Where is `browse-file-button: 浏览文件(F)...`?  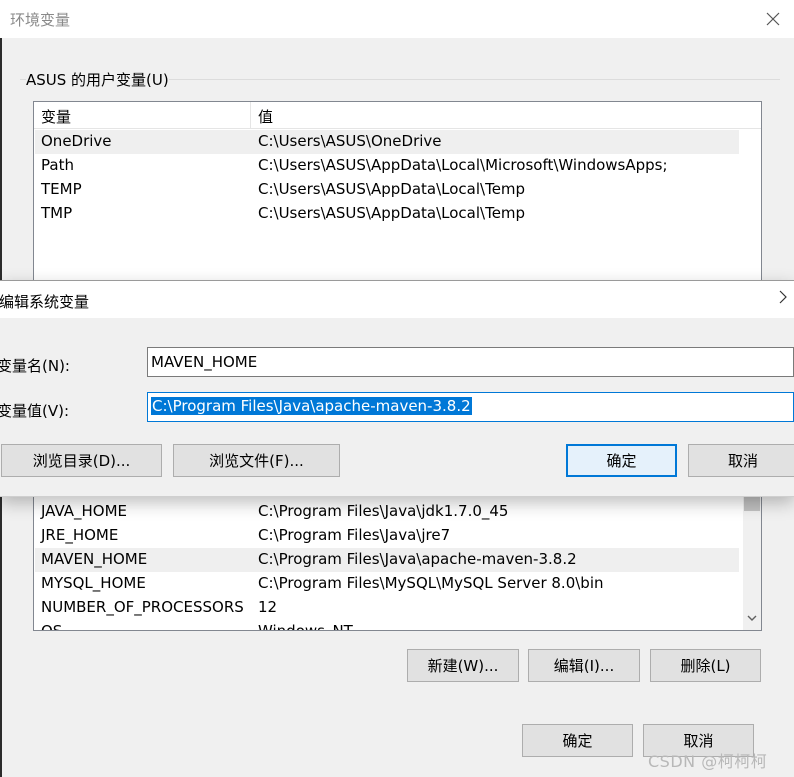
browse-file-button: 浏览文件(F)... is located at coordinates (256, 460).